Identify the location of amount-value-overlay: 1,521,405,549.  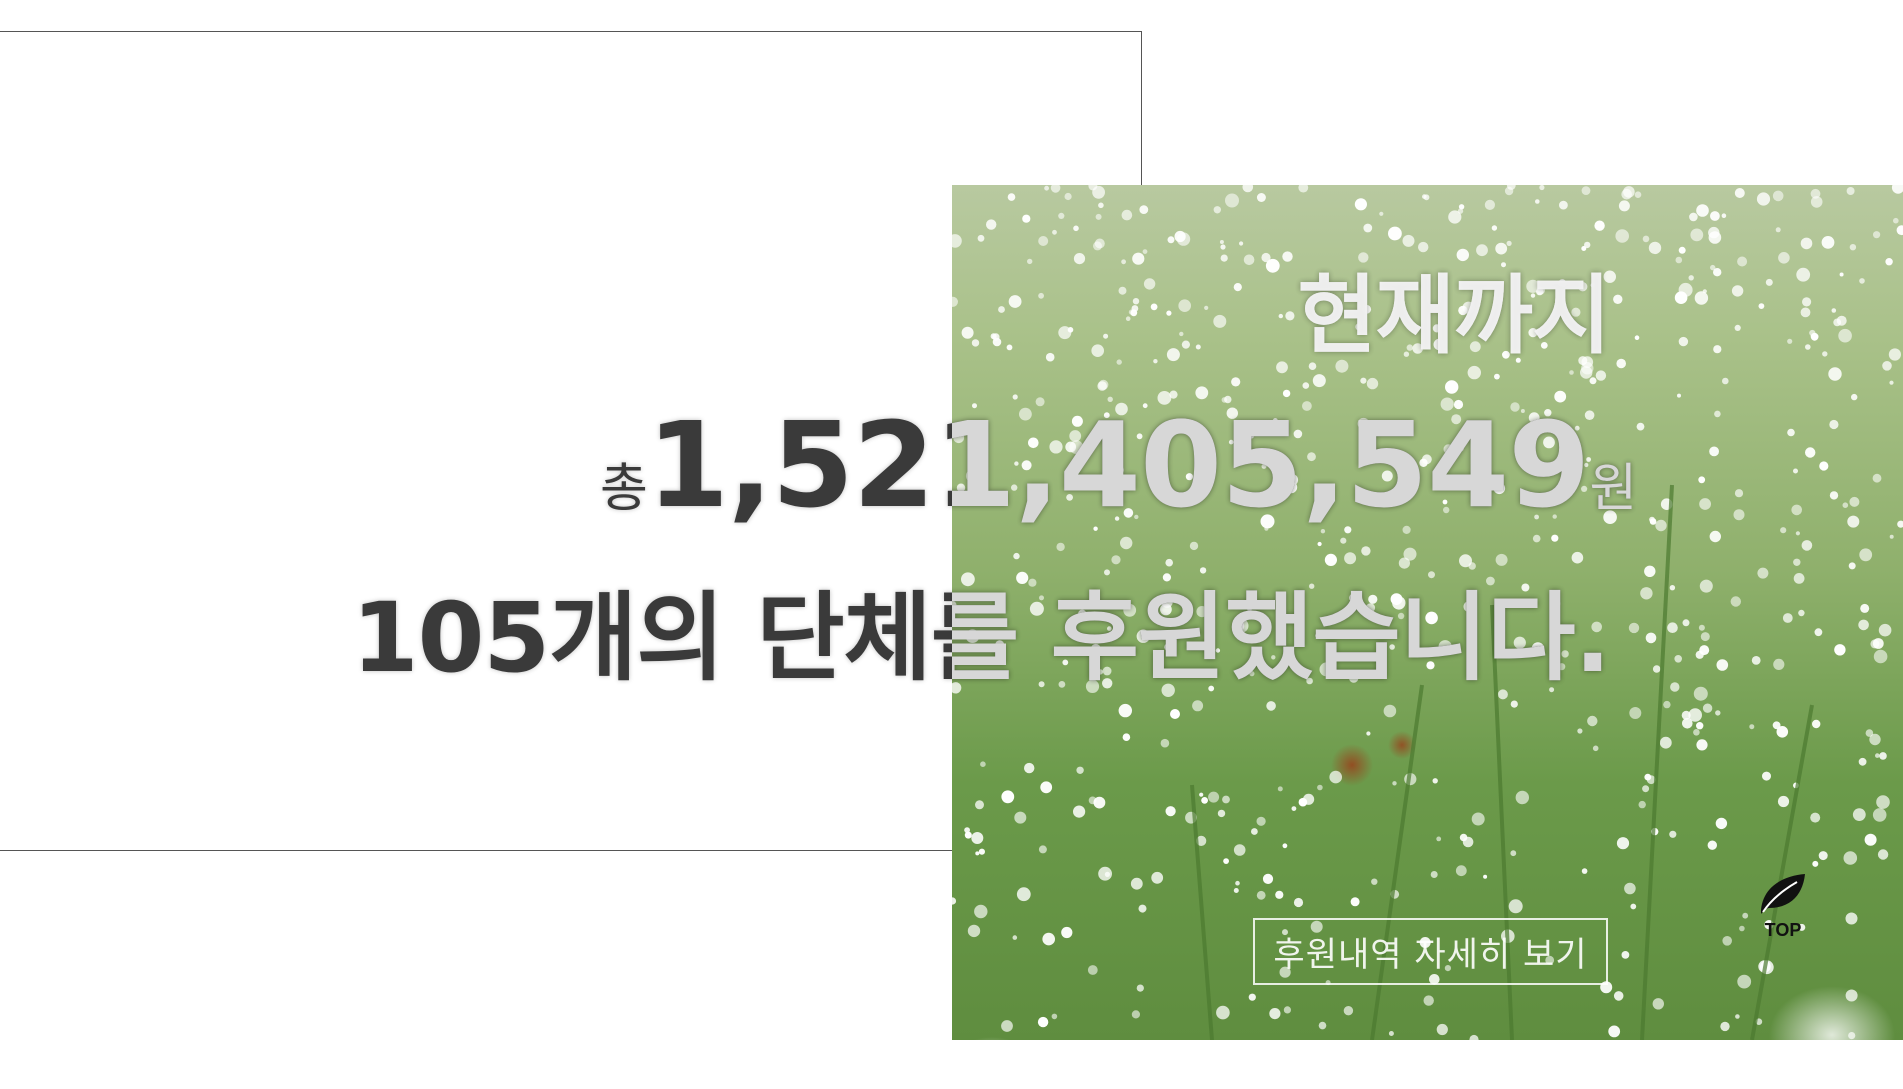
(1271, 465).